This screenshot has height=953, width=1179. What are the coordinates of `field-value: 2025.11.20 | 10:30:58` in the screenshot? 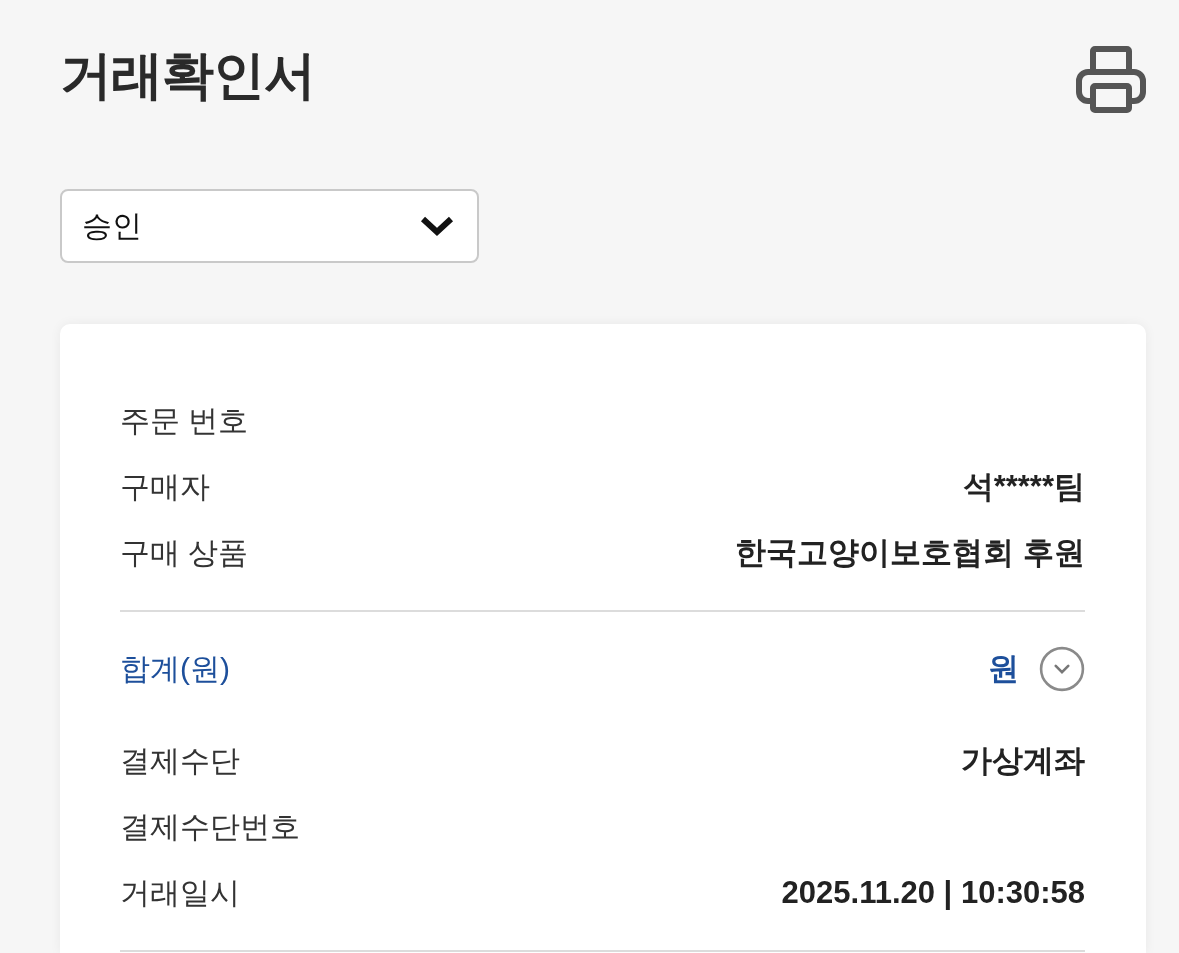 It's located at (933, 893).